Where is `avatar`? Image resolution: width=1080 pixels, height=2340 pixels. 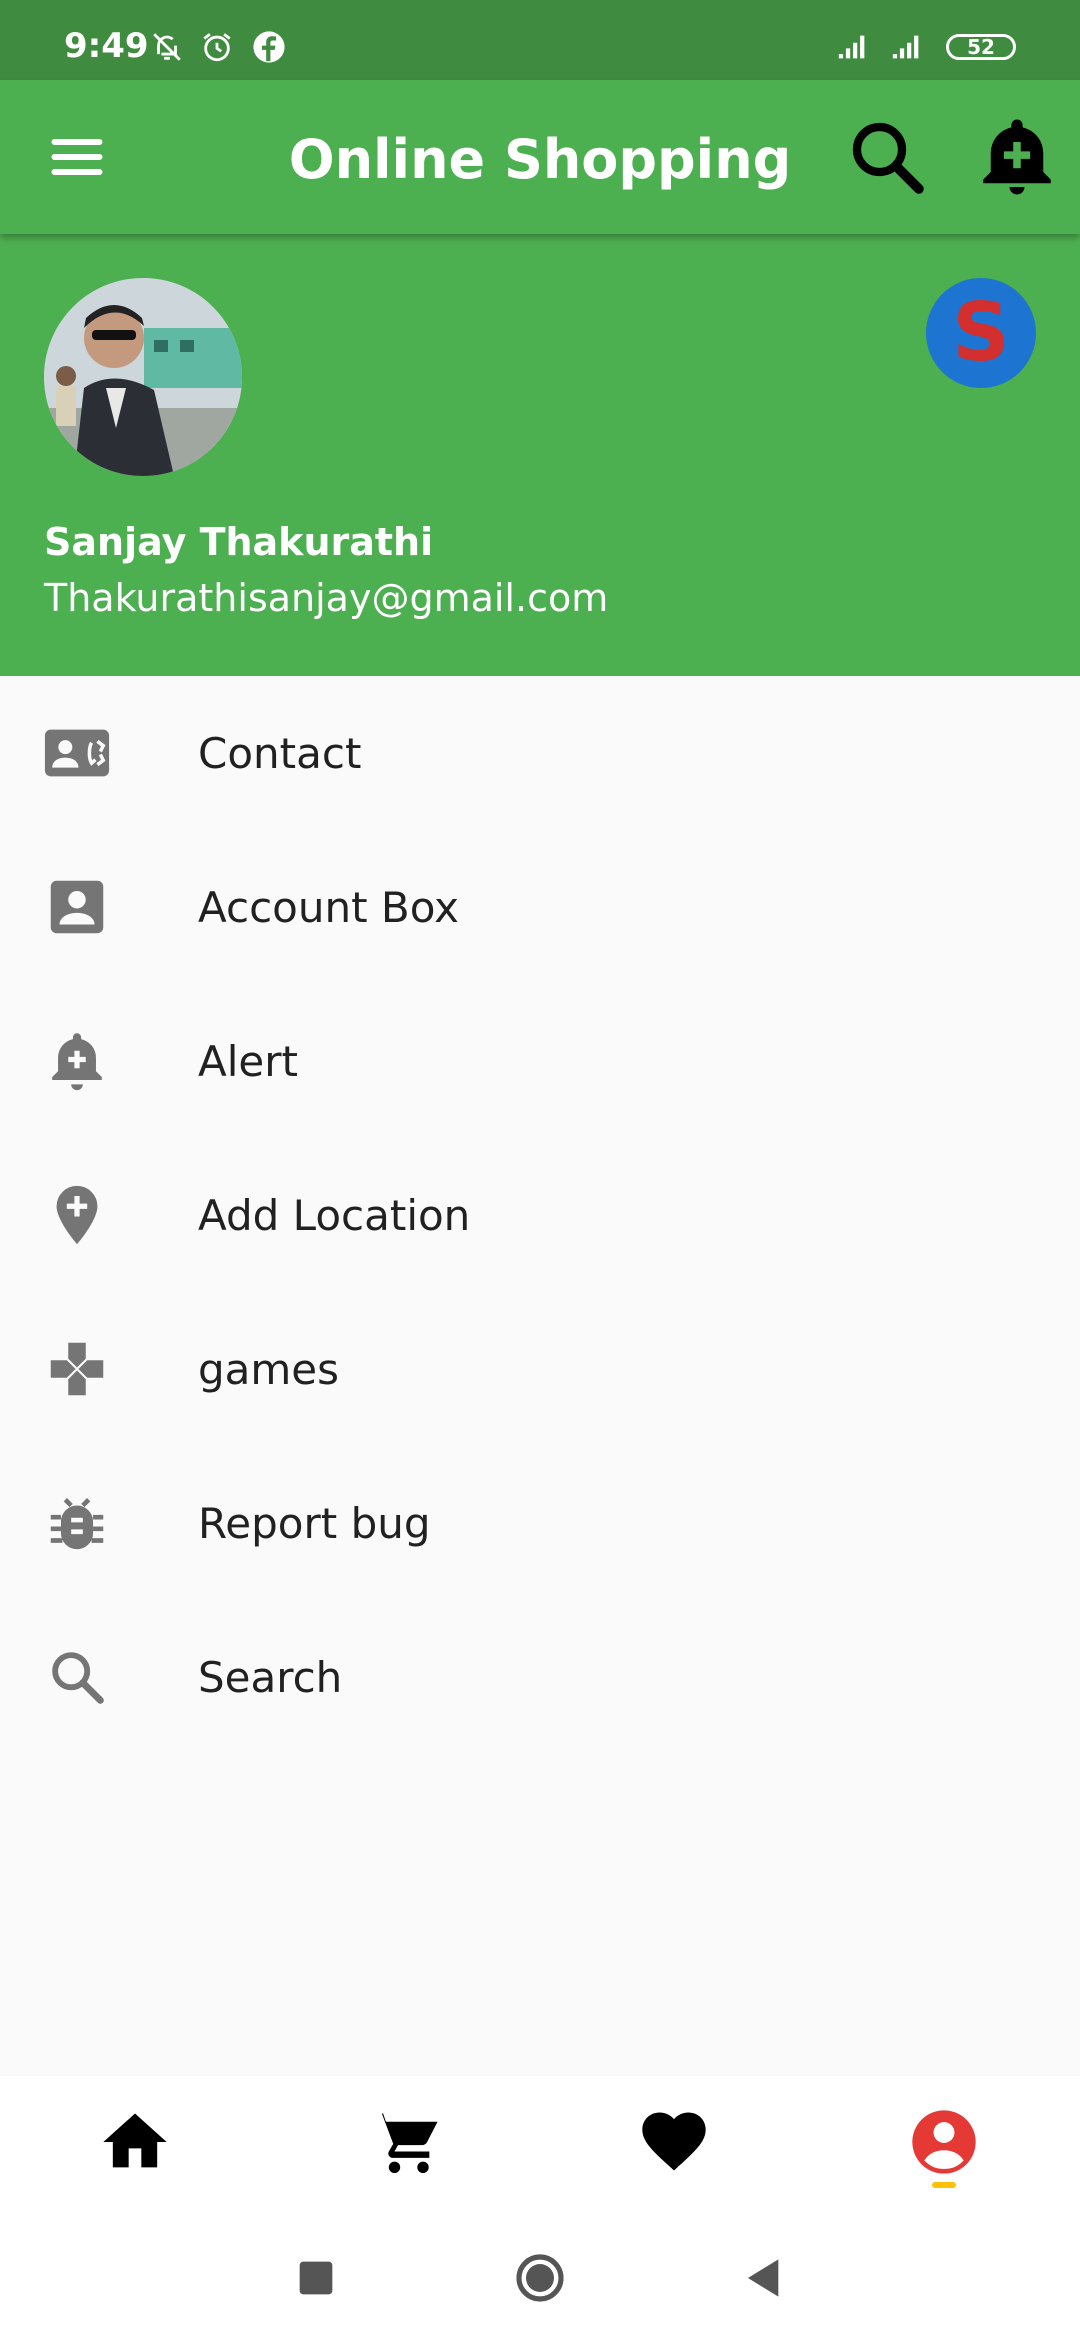
avatar is located at coordinates (143, 377).